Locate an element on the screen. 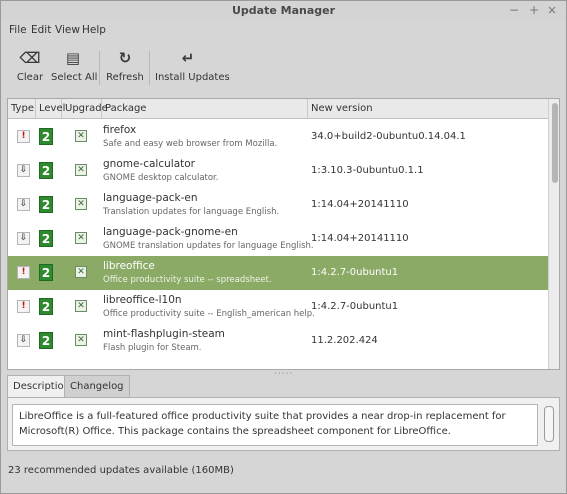  package-version: 11.2.202.424 is located at coordinates (344, 340).